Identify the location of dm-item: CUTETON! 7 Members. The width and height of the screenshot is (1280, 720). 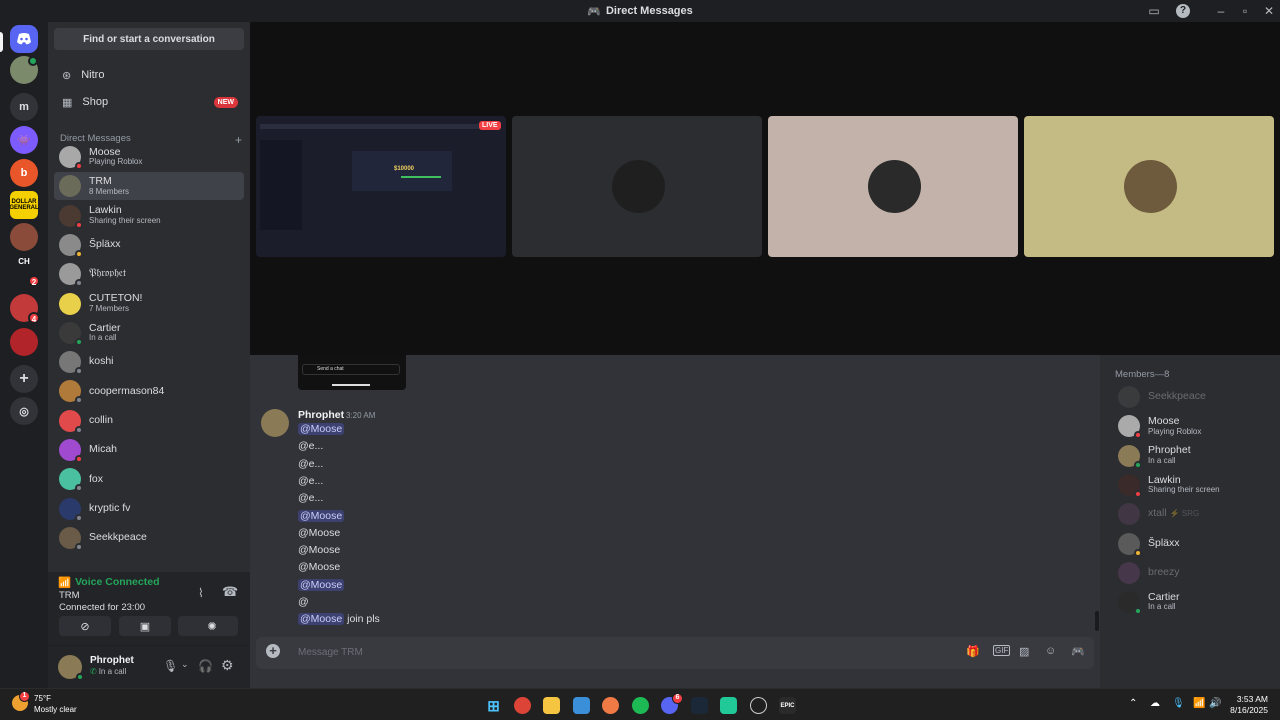
(149, 304).